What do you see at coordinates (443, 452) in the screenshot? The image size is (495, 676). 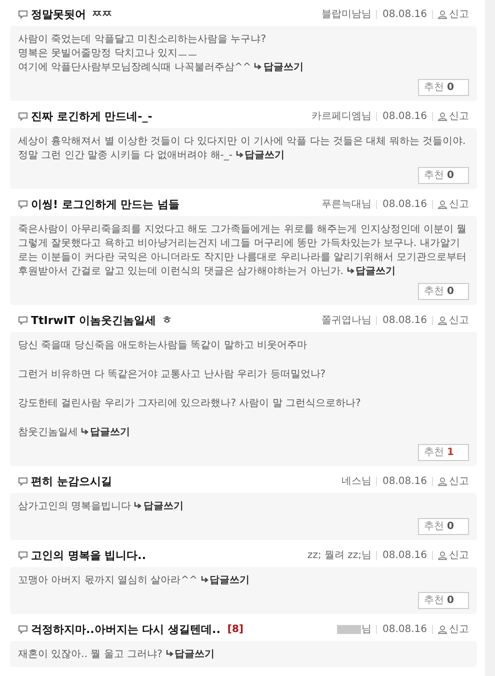 I see `recommend-button: 추천 1` at bounding box center [443, 452].